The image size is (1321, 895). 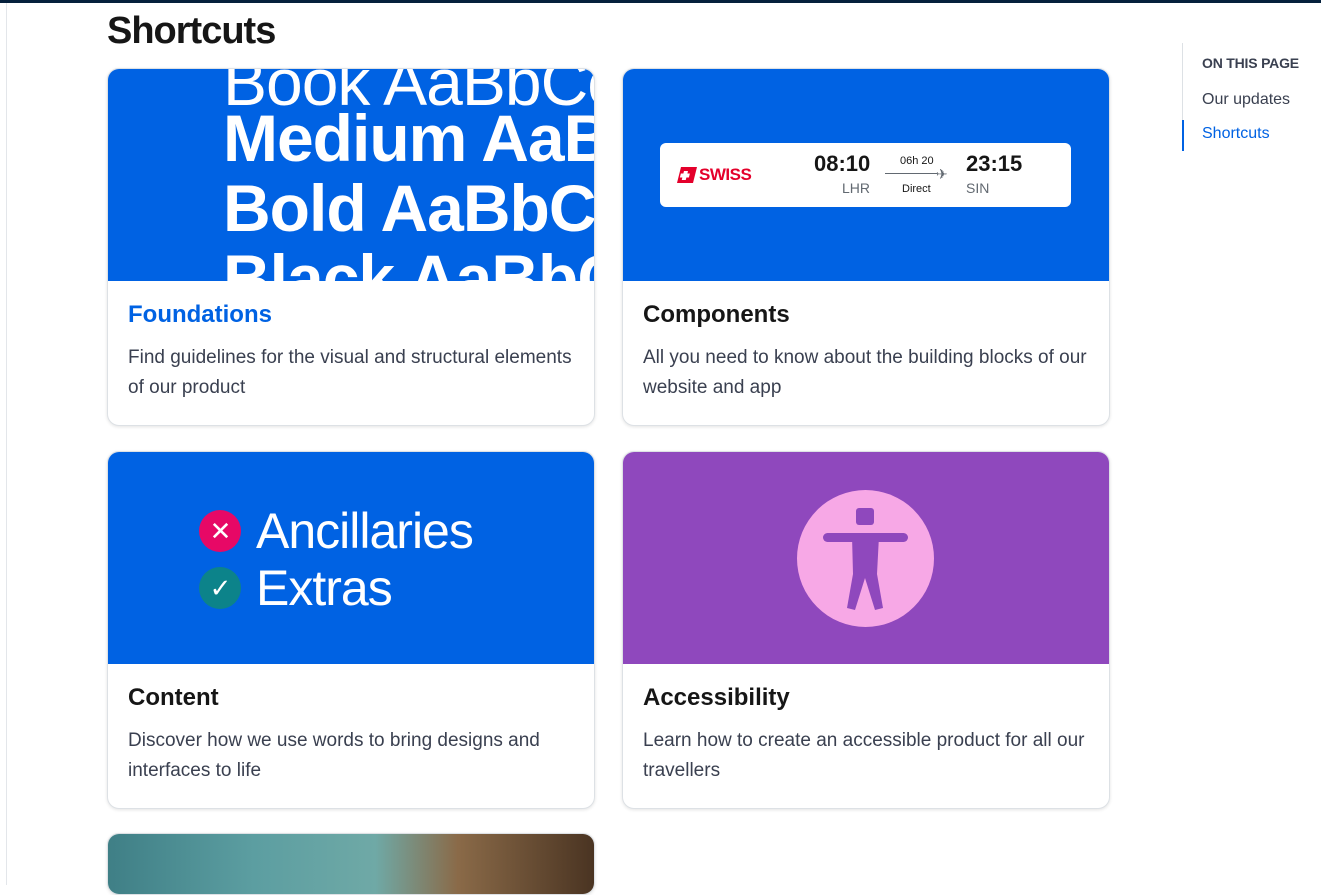 I want to click on toc-heading: ON THIS PAGE, so click(x=1250, y=63).